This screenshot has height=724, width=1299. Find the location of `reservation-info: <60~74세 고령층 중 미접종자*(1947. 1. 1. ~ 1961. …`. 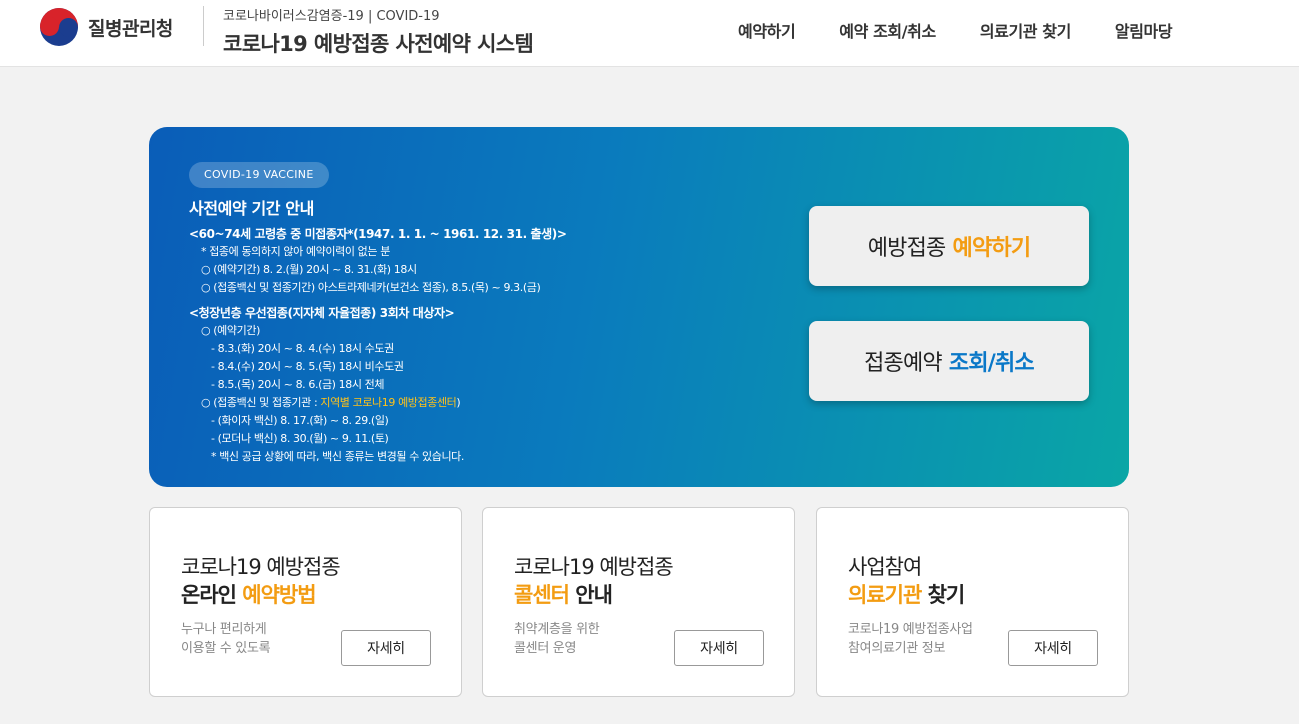

reservation-info: <60~74세 고령층 중 미접종자*(1947. 1. 1. ~ 1961. … is located at coordinates (378, 345).